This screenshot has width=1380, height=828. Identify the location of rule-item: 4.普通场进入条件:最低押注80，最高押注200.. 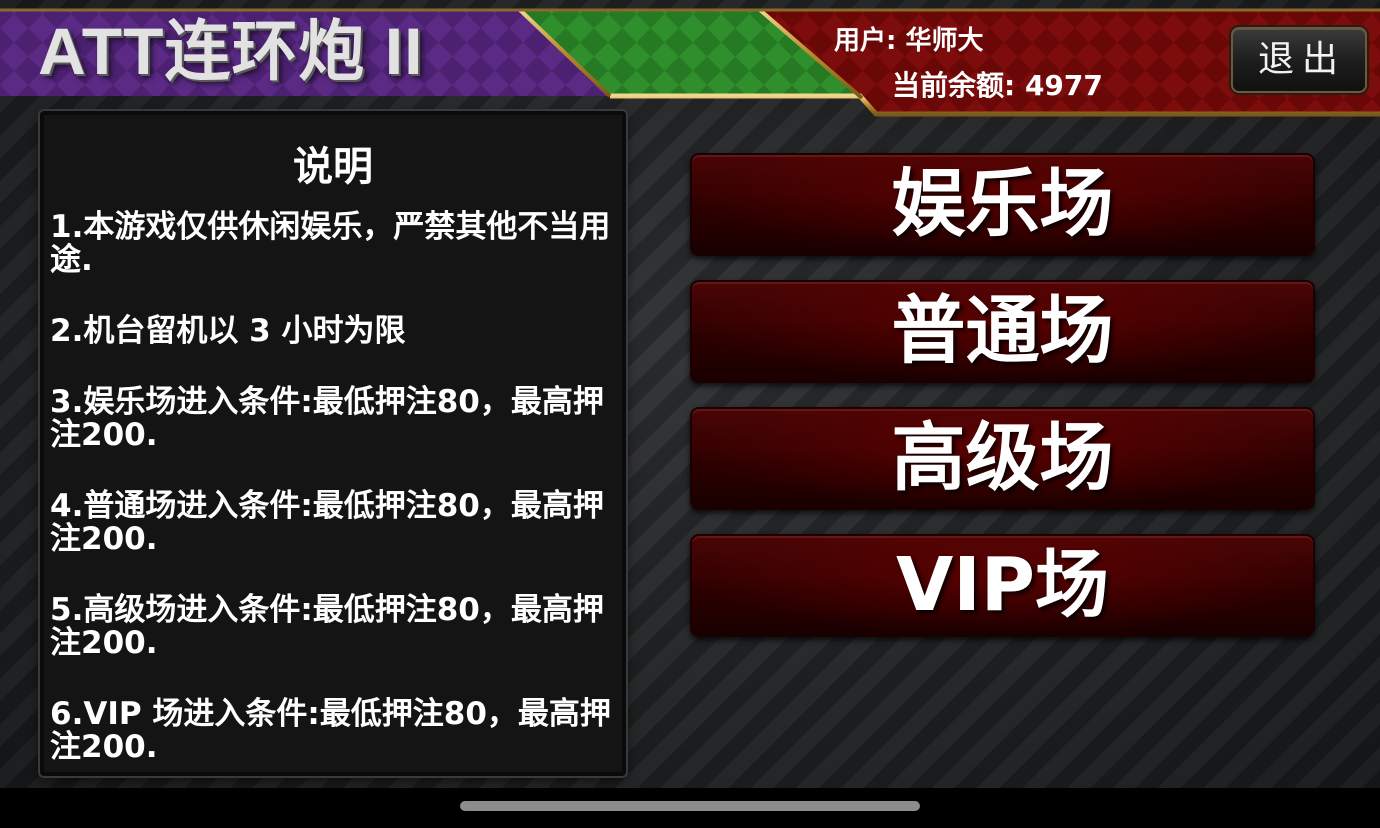
(327, 522).